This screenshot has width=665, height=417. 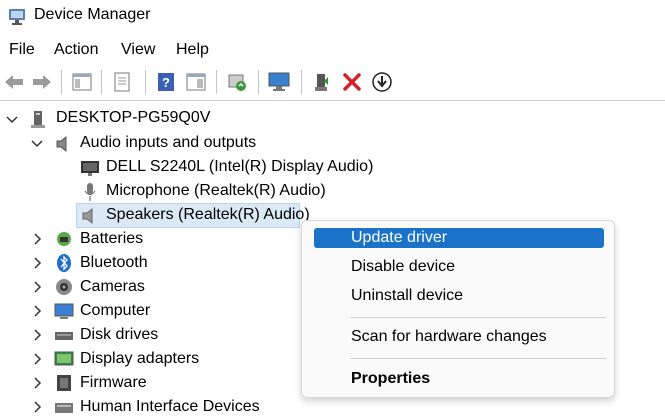 What do you see at coordinates (168, 143) in the screenshot?
I see `tree-category-audio: Audio inputs and outputs` at bounding box center [168, 143].